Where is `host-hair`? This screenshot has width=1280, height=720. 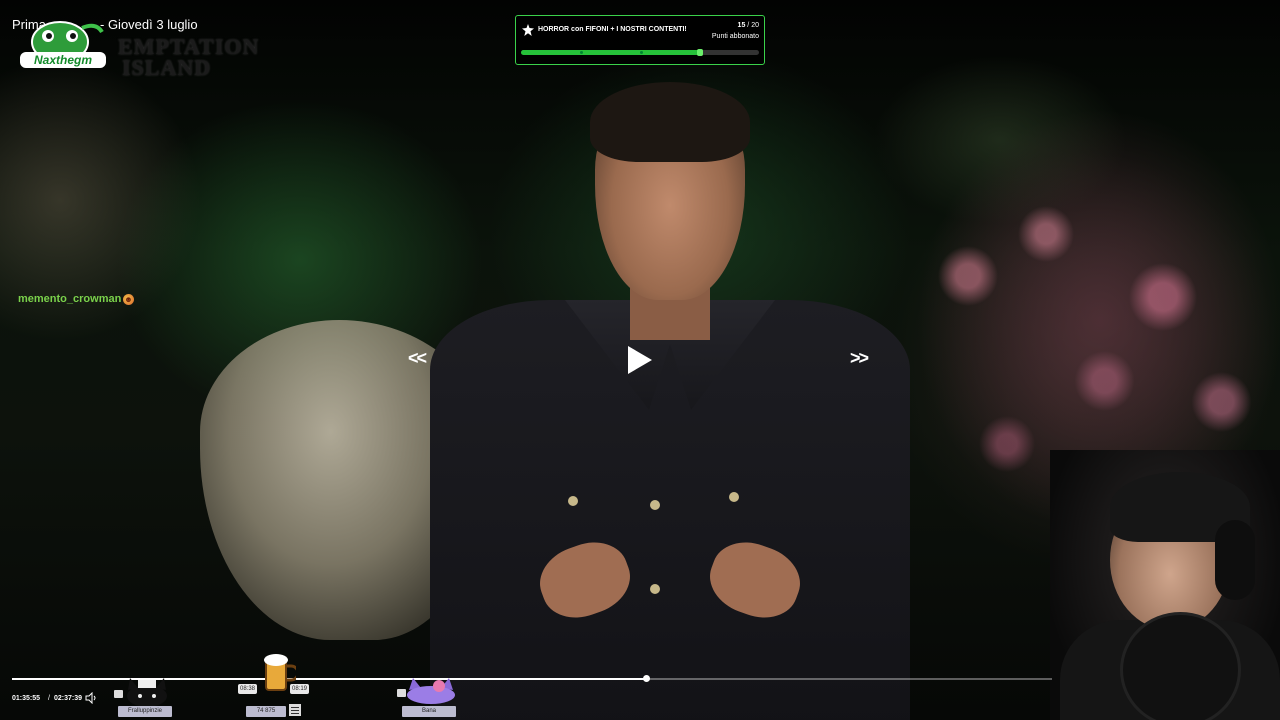
host-hair is located at coordinates (670, 122).